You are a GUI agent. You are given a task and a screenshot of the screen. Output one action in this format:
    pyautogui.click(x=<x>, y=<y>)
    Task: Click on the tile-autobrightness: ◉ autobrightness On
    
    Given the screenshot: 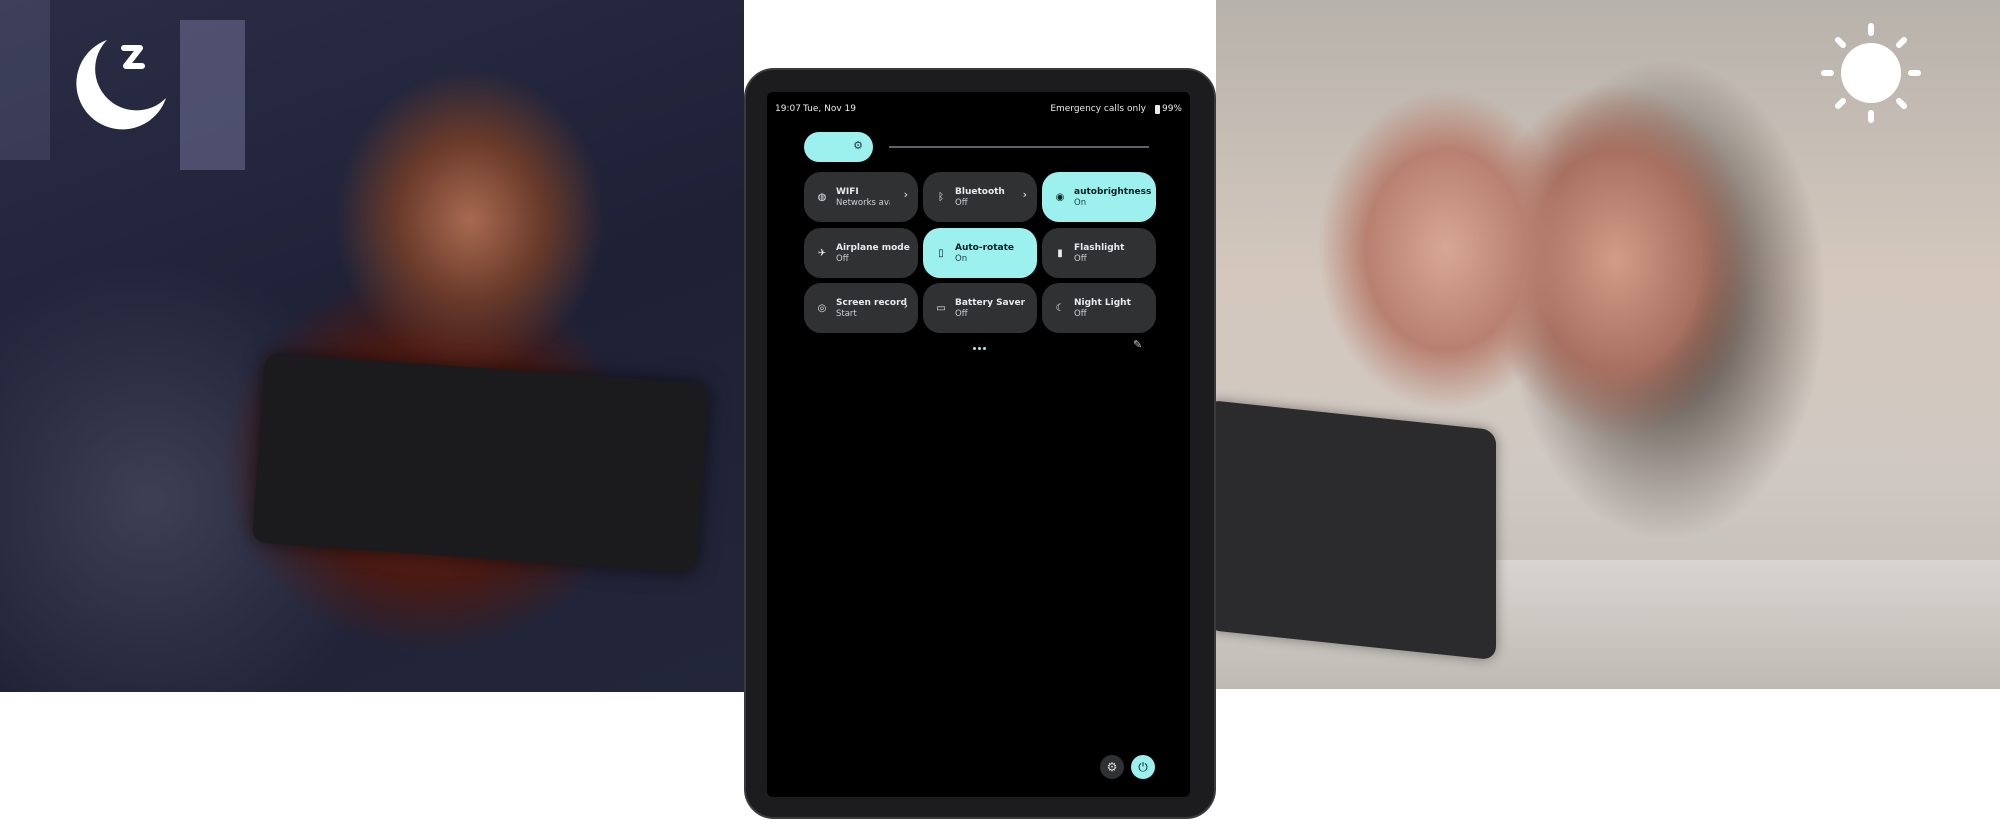 What is the action you would take?
    pyautogui.click(x=1099, y=197)
    